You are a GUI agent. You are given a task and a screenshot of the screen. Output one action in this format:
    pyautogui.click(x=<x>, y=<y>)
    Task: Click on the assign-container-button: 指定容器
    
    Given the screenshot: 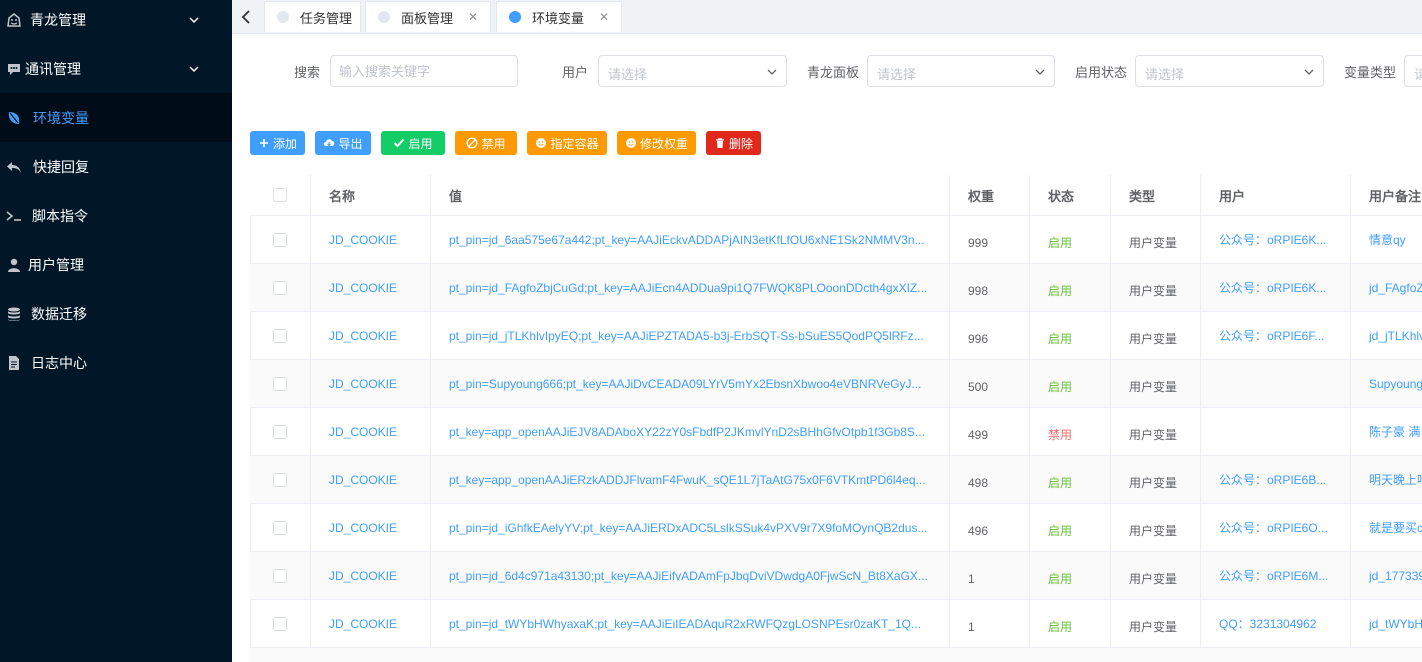 What is the action you would take?
    pyautogui.click(x=567, y=143)
    